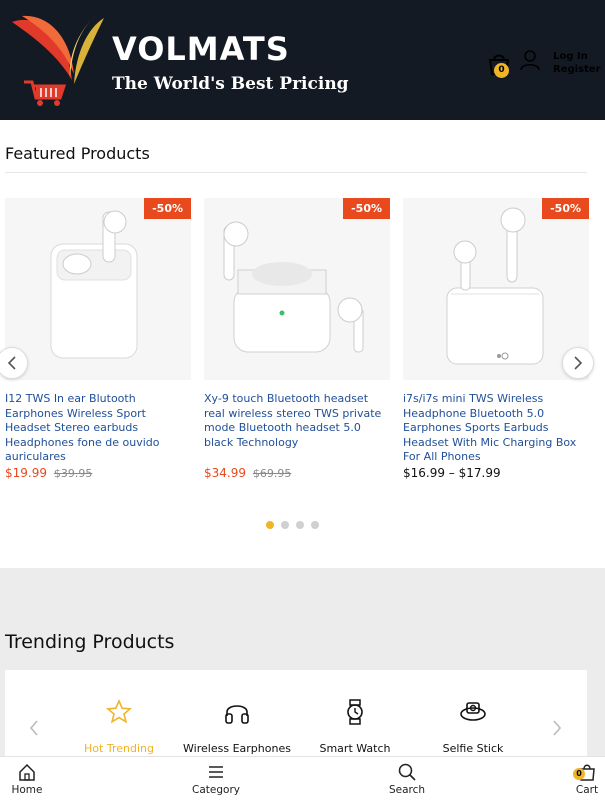 The image size is (605, 800). What do you see at coordinates (355, 712) in the screenshot?
I see `smartwatch-icon` at bounding box center [355, 712].